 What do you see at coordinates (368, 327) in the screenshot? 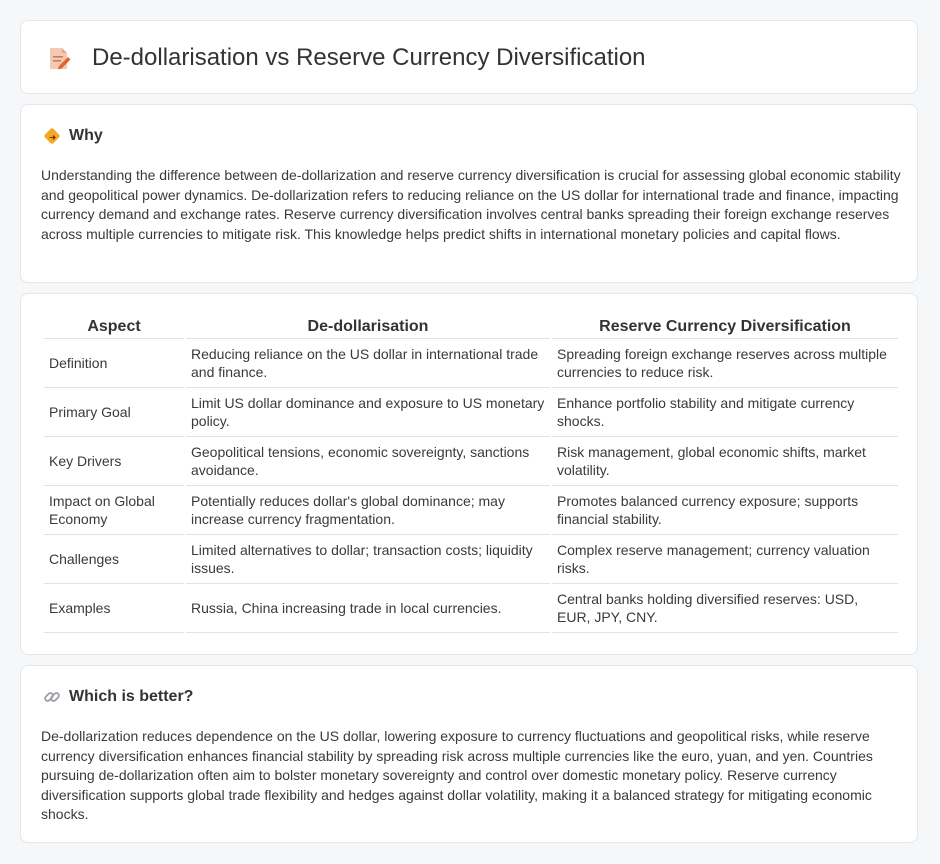
I see `column-header: De-dollarisation` at bounding box center [368, 327].